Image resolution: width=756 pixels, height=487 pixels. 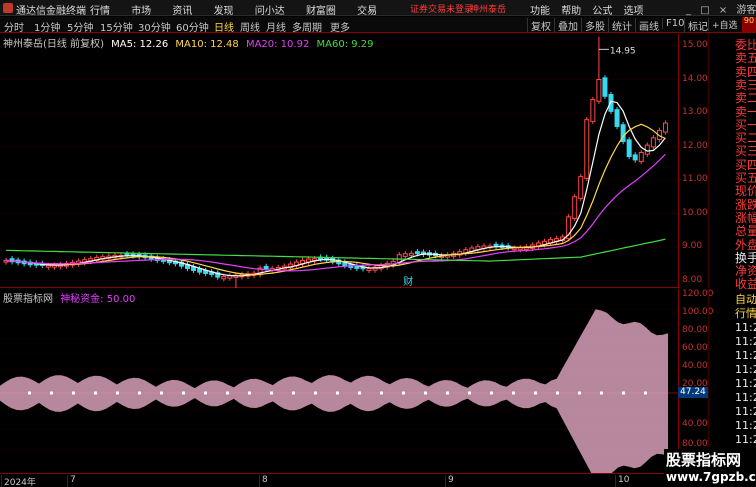 I want to click on app-logo-icon, so click(x=8, y=8).